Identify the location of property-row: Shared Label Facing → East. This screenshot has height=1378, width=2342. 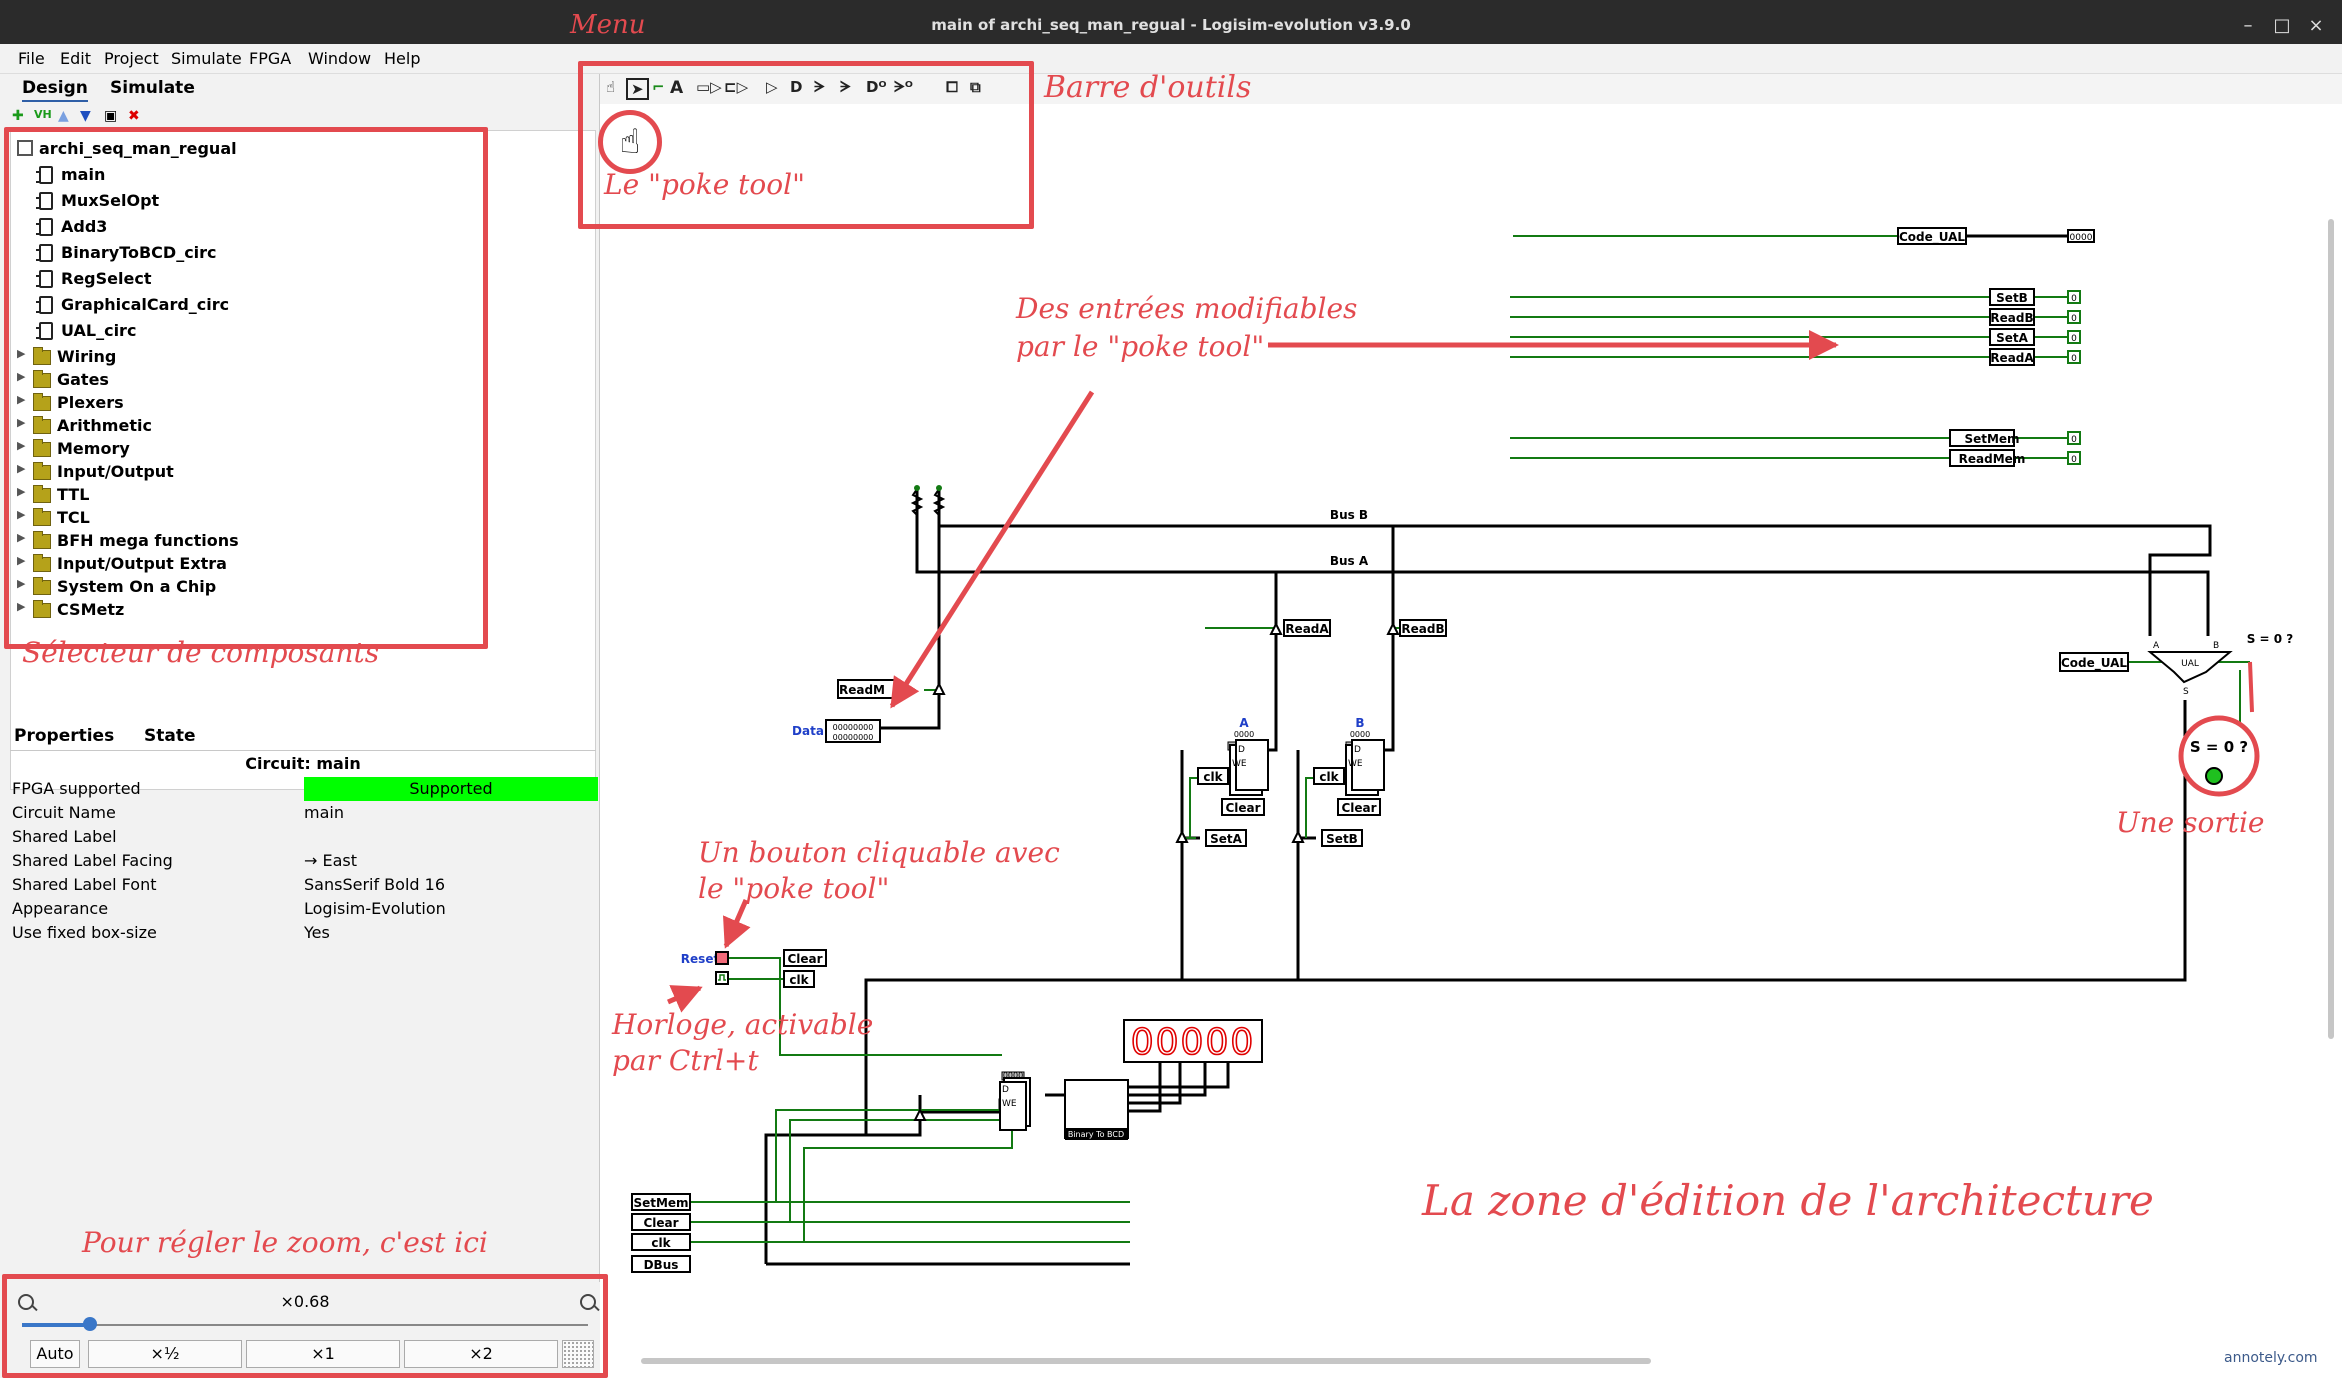
(304, 861).